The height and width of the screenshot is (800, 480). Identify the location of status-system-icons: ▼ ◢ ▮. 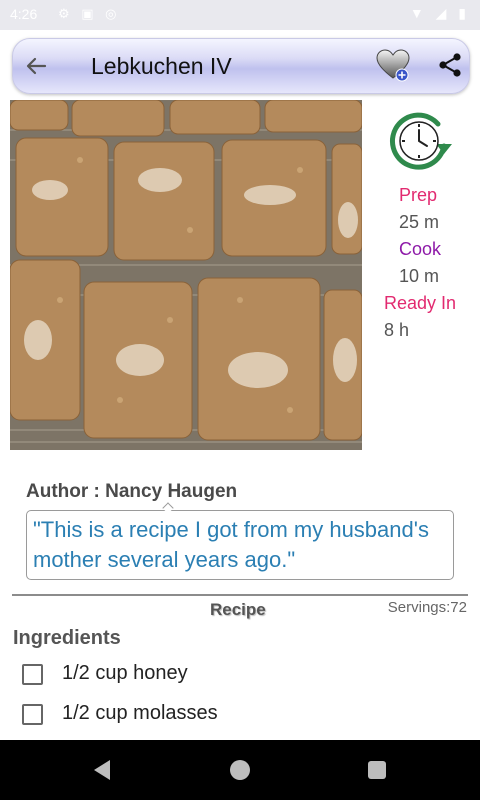
(439, 13).